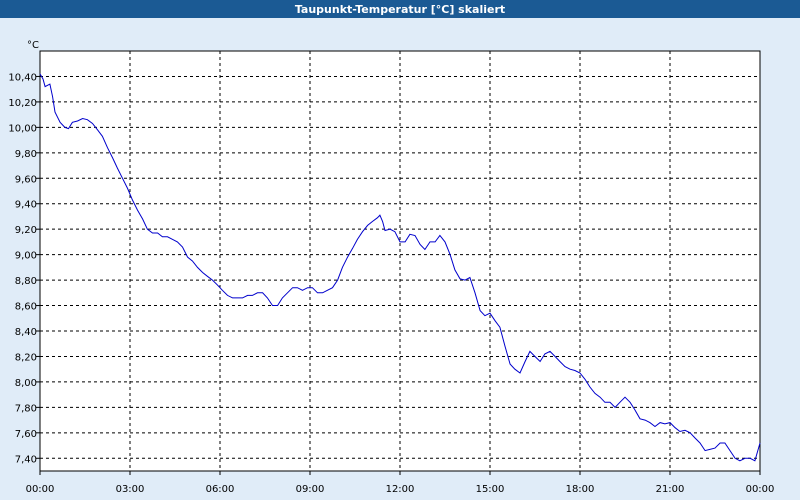 This screenshot has width=800, height=500. Describe the element at coordinates (26, 205) in the screenshot. I see `y-tick-label: 9,40` at that location.